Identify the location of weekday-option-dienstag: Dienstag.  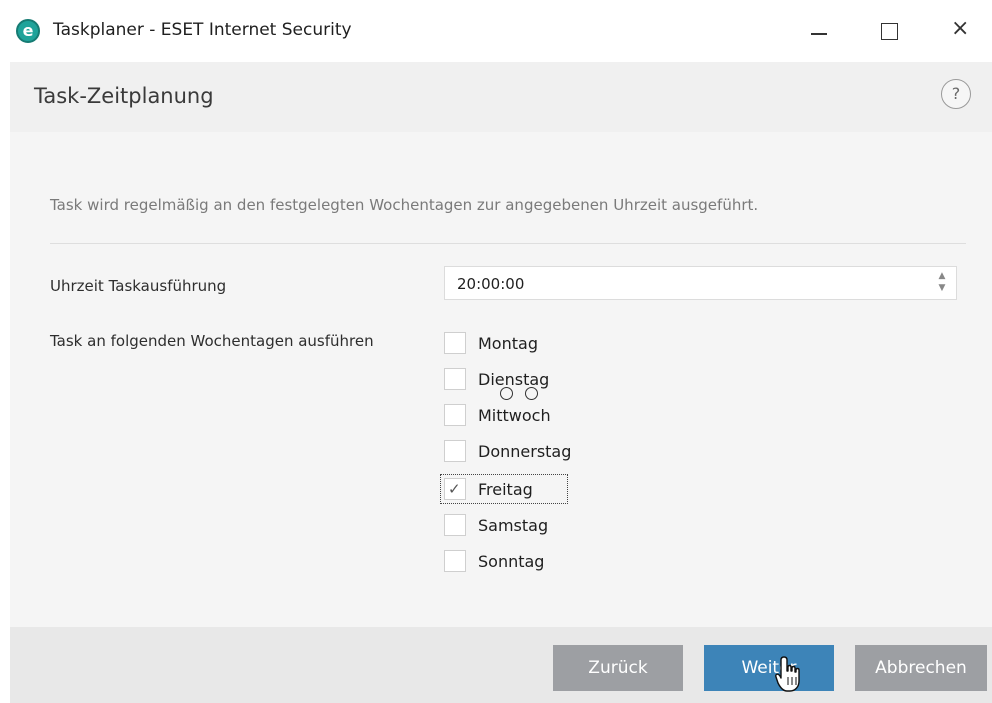
(544, 380).